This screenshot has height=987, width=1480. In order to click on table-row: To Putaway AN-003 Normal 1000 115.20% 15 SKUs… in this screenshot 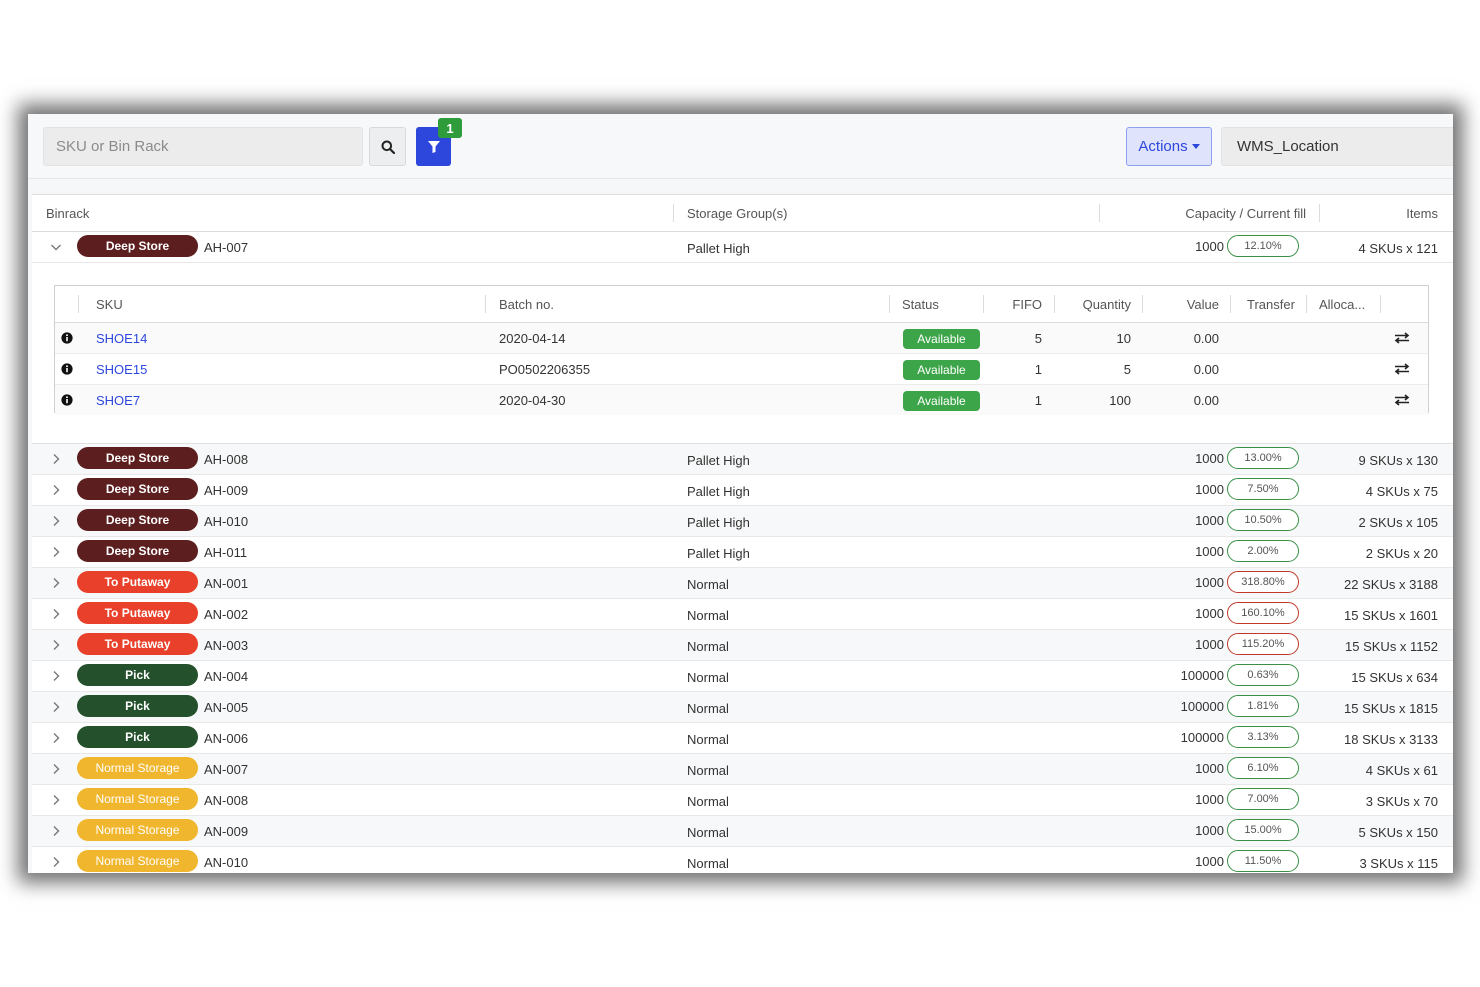, I will do `click(742, 645)`.